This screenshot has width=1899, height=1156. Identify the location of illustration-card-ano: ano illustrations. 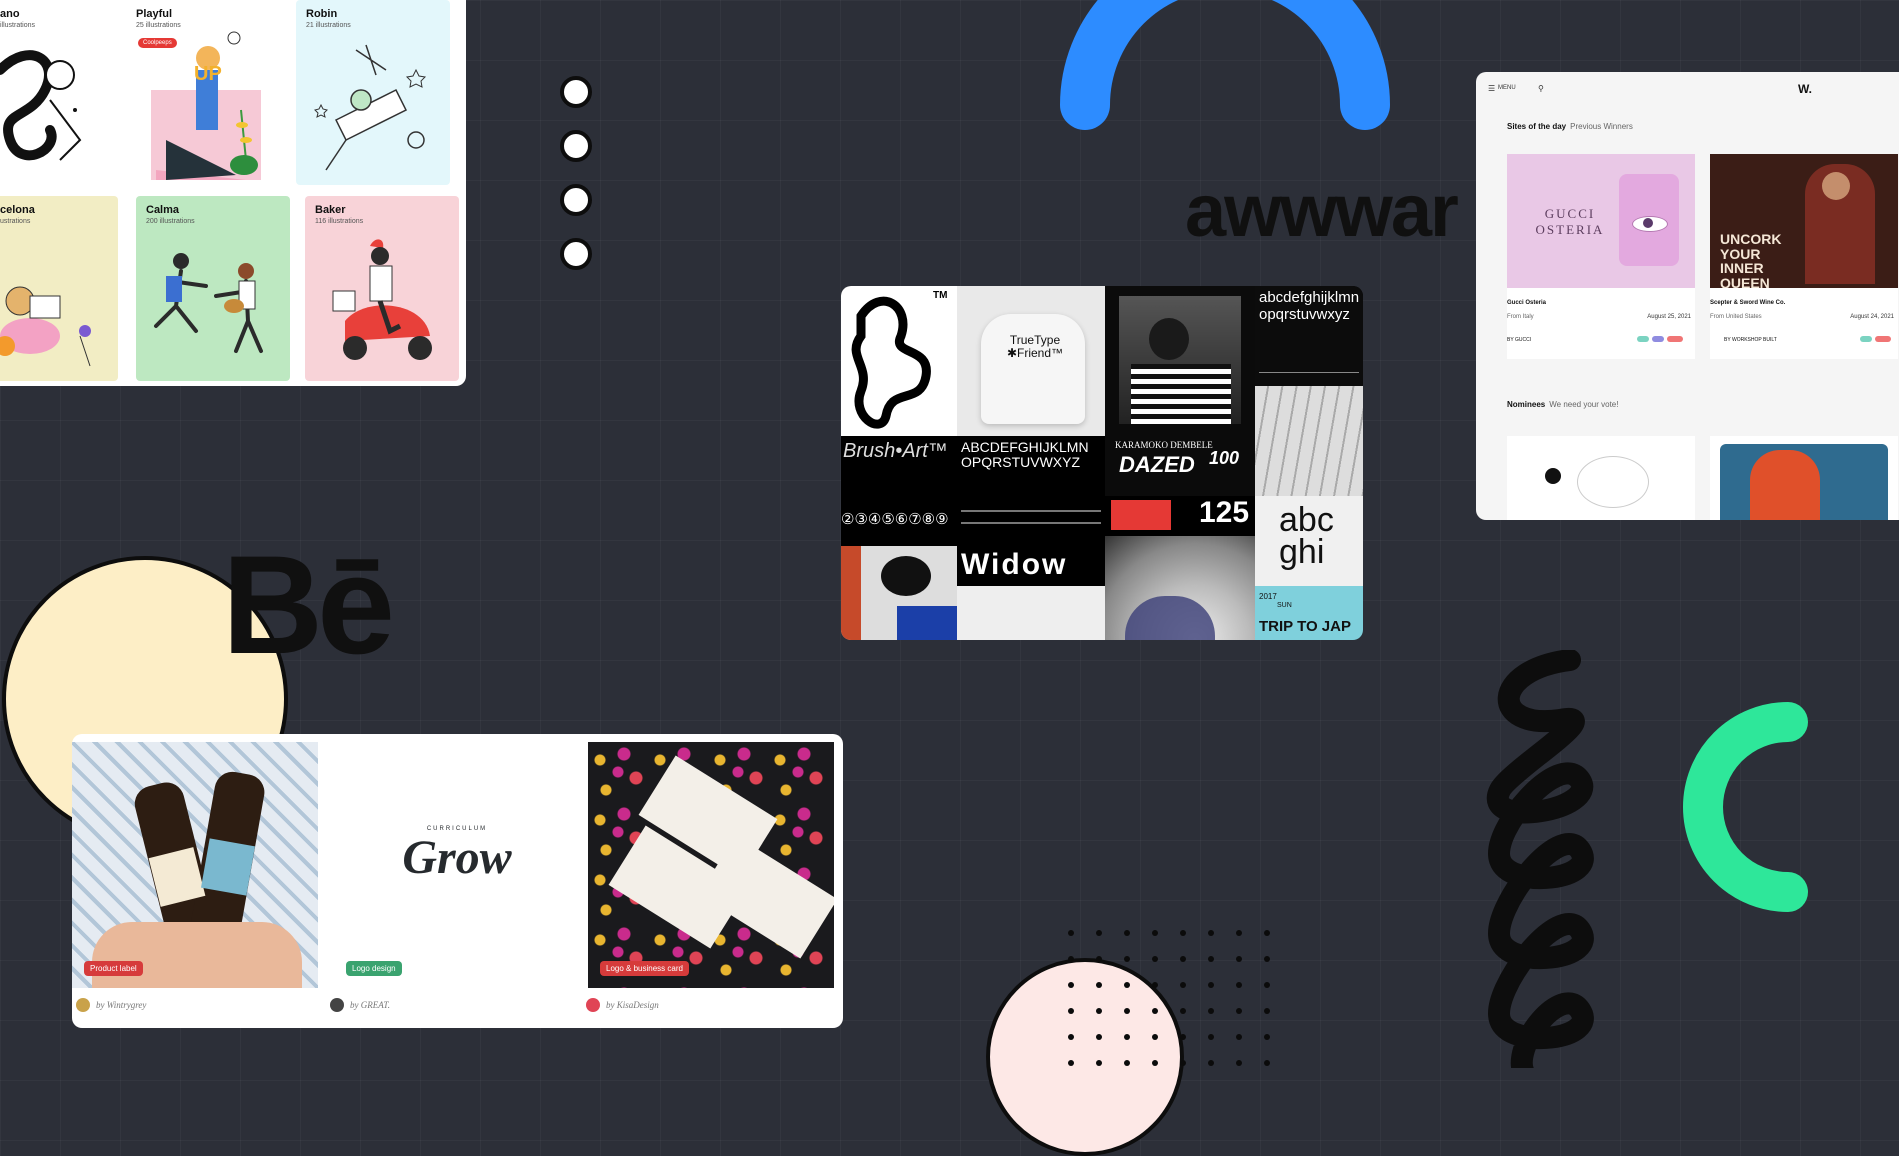
(59, 92).